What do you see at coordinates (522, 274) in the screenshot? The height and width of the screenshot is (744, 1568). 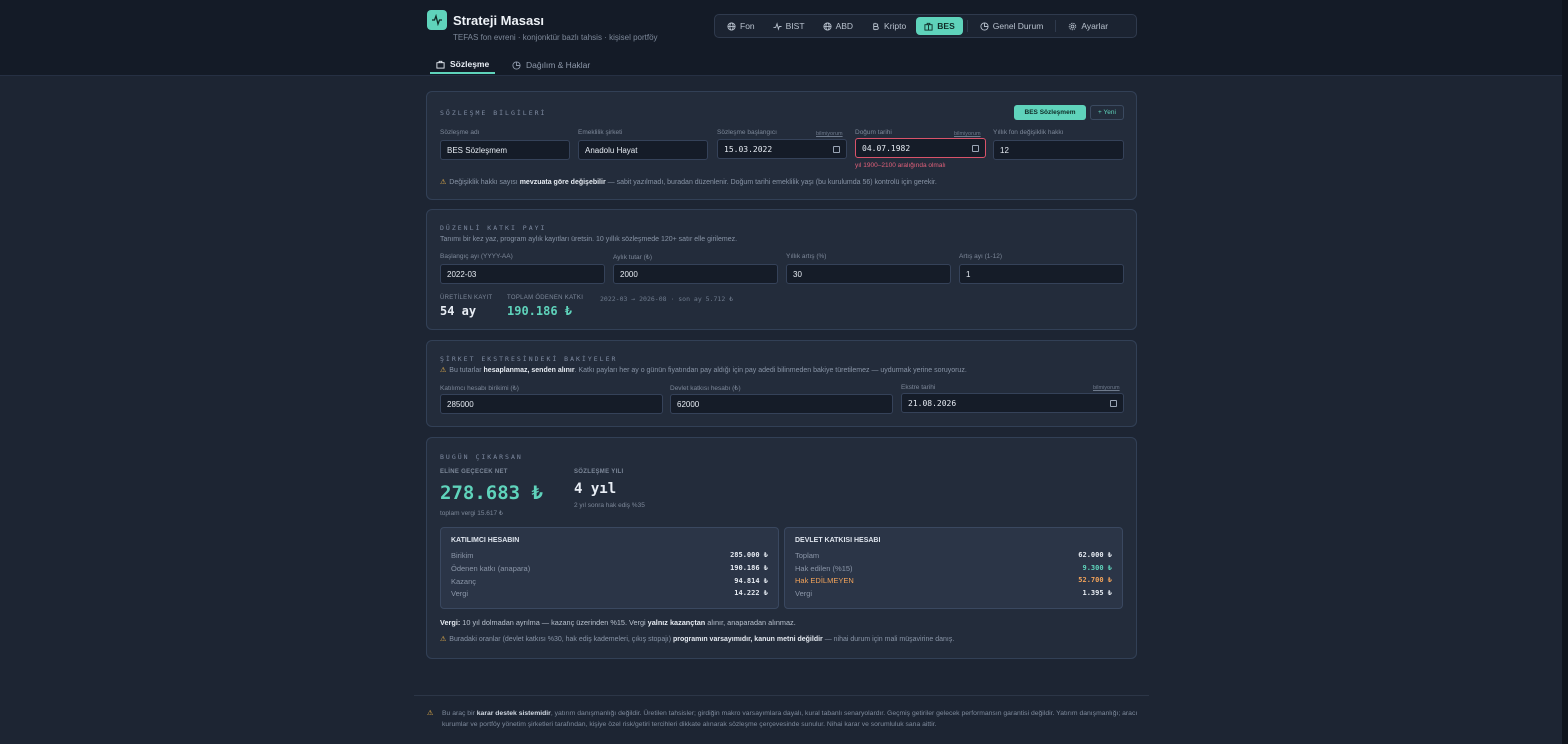 I see `start-month-input: 2022-03` at bounding box center [522, 274].